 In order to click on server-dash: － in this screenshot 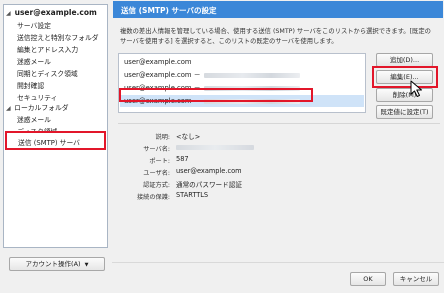, I will do `click(197, 75)`.